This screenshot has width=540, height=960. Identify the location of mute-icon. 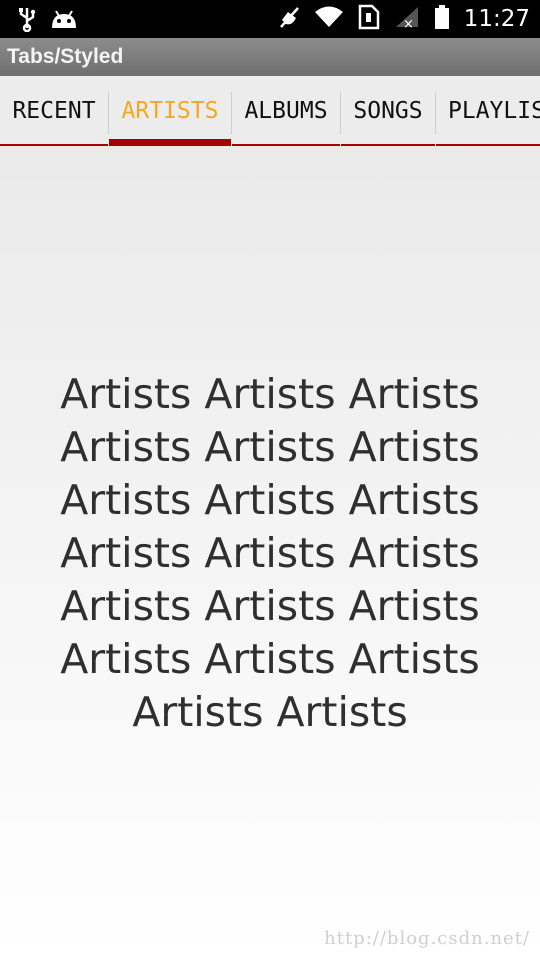
(289, 19).